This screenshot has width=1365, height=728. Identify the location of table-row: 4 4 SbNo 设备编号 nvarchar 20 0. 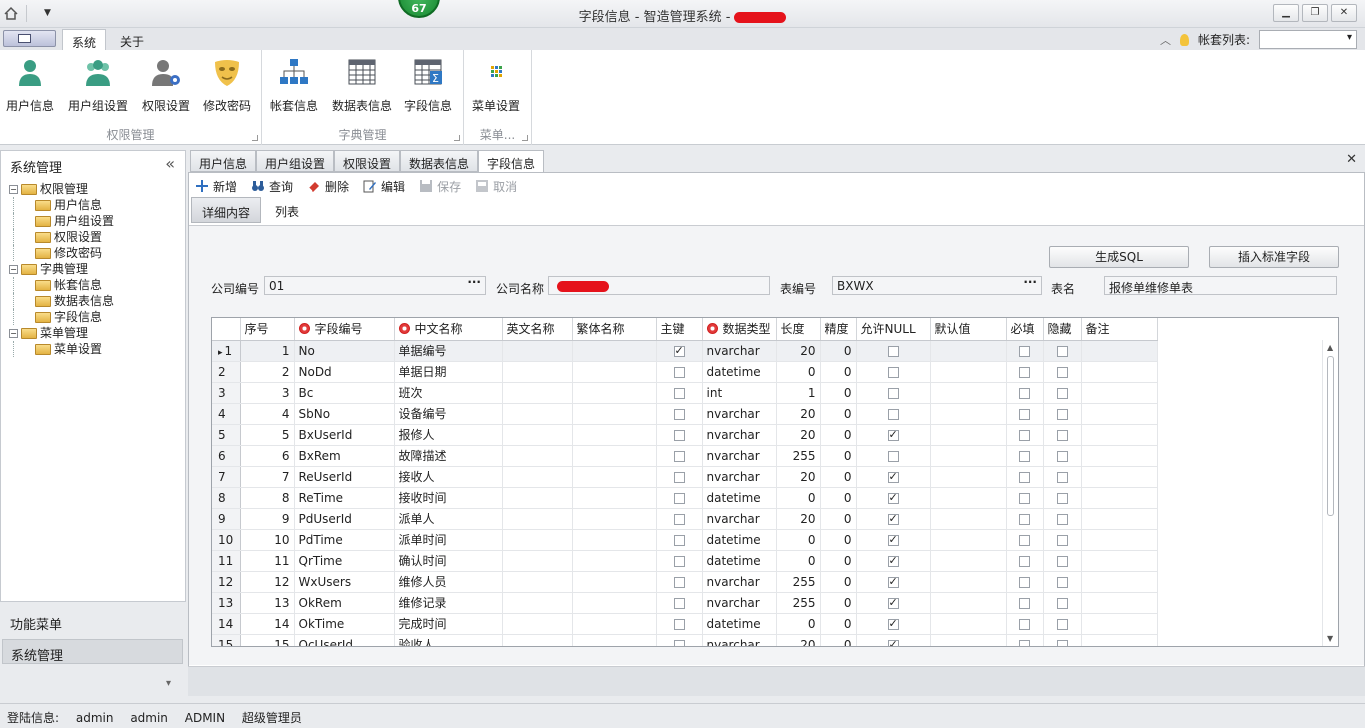
(685, 414).